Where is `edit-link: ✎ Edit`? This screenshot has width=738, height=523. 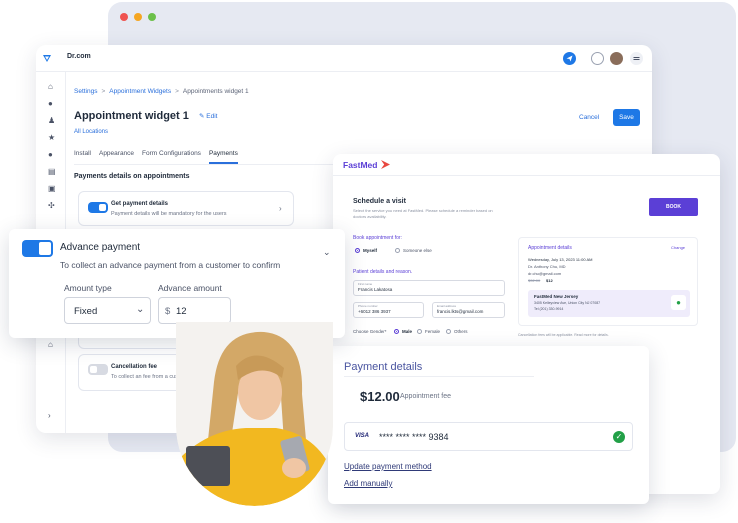
edit-link: ✎ Edit is located at coordinates (208, 116).